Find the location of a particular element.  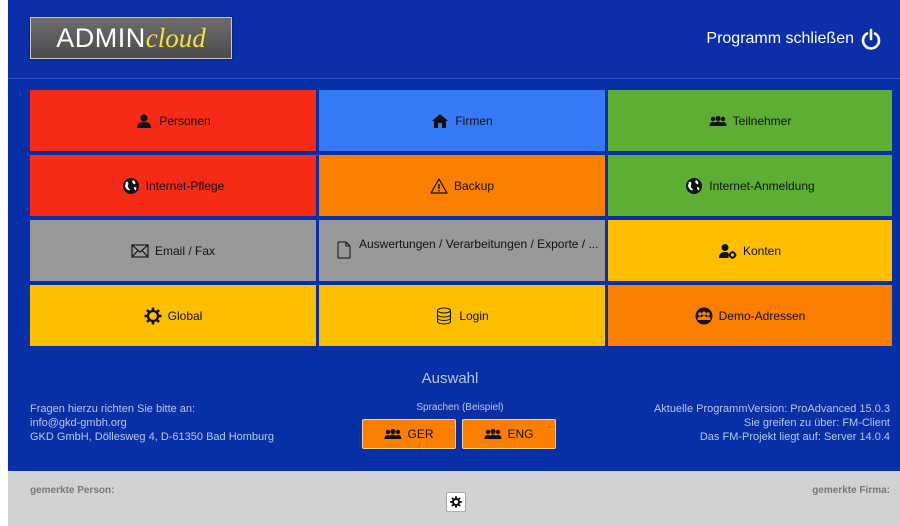

auswahl-heading: Auswahl is located at coordinates (450, 378).